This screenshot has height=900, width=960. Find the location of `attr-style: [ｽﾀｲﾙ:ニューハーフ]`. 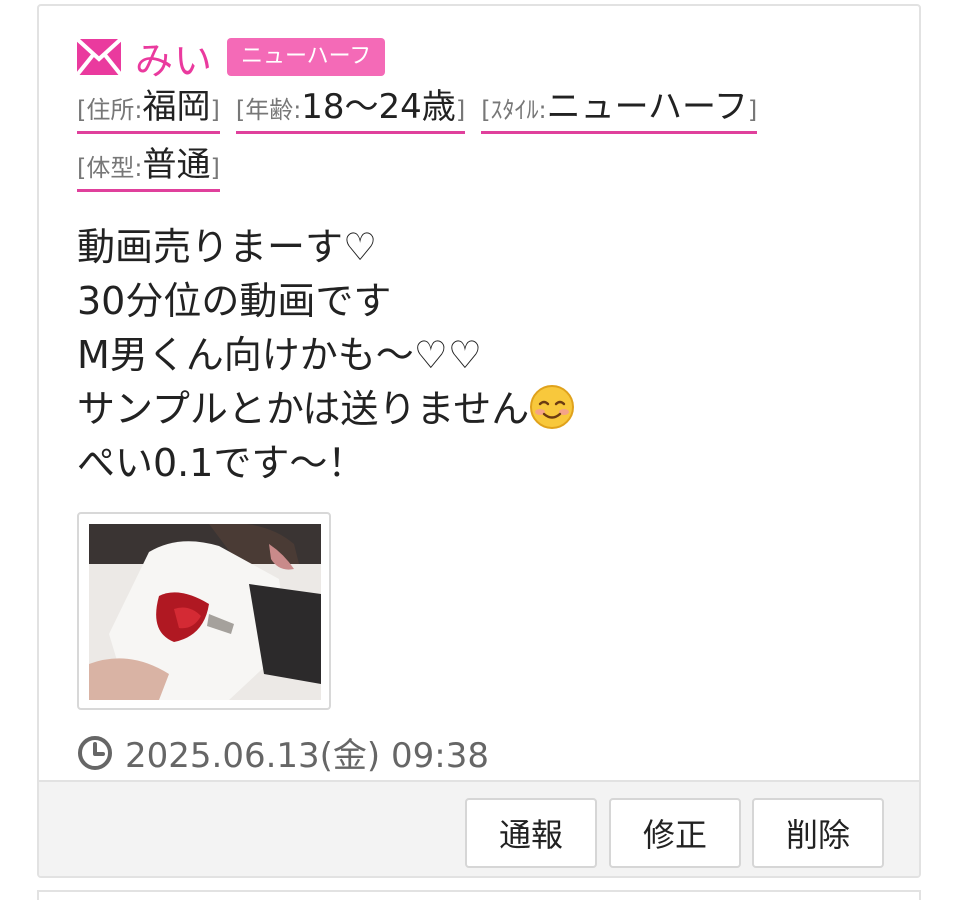

attr-style: [ｽﾀｲﾙ:ニューハーフ] is located at coordinates (619, 110).